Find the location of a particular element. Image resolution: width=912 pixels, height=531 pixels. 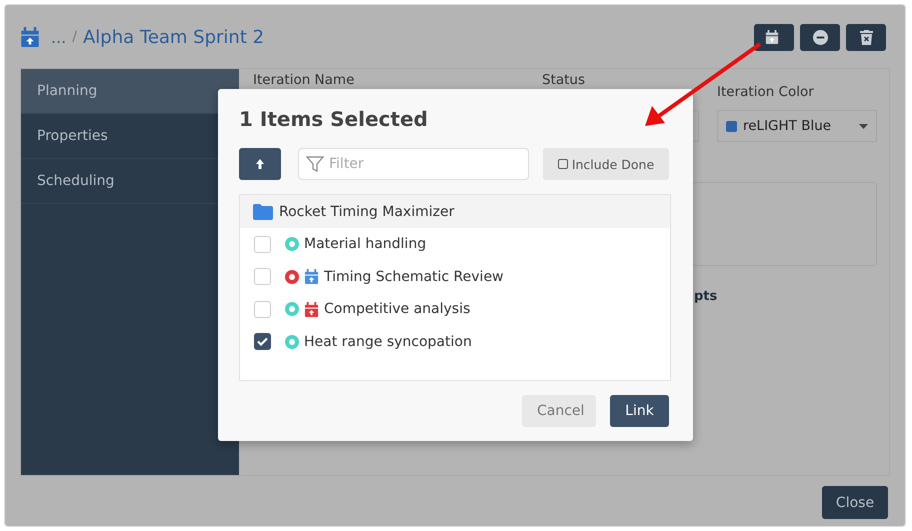

minus-circle-icon is located at coordinates (820, 37).